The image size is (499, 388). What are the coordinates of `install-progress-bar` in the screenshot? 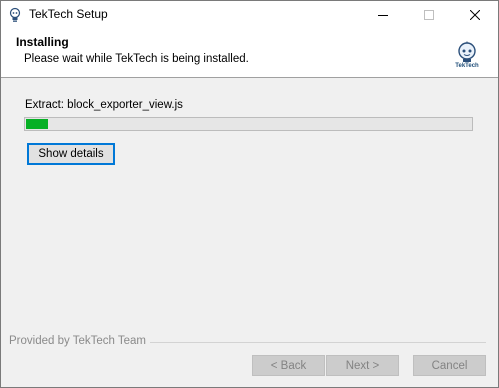 It's located at (248, 124).